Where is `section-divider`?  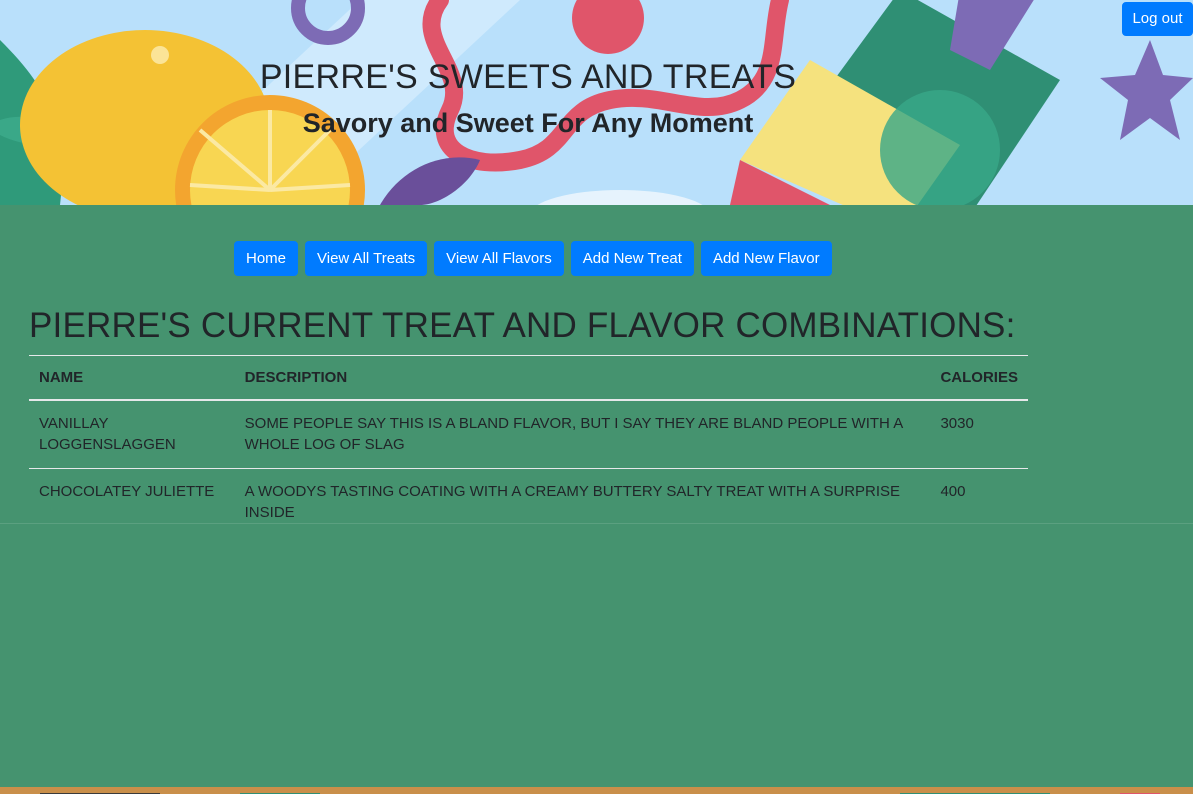 section-divider is located at coordinates (596, 523).